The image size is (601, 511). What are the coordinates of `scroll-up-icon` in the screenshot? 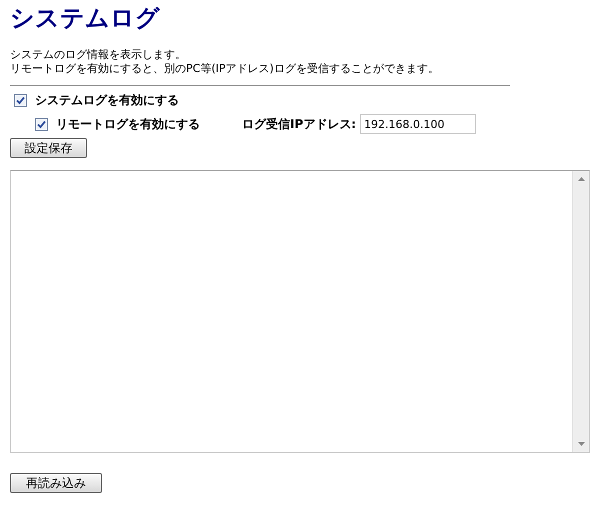 It's located at (581, 179).